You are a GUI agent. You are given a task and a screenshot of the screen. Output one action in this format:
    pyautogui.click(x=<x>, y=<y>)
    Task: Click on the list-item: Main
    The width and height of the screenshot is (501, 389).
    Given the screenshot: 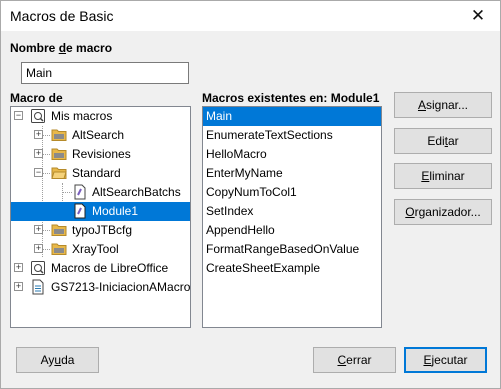 What is the action you would take?
    pyautogui.click(x=292, y=116)
    